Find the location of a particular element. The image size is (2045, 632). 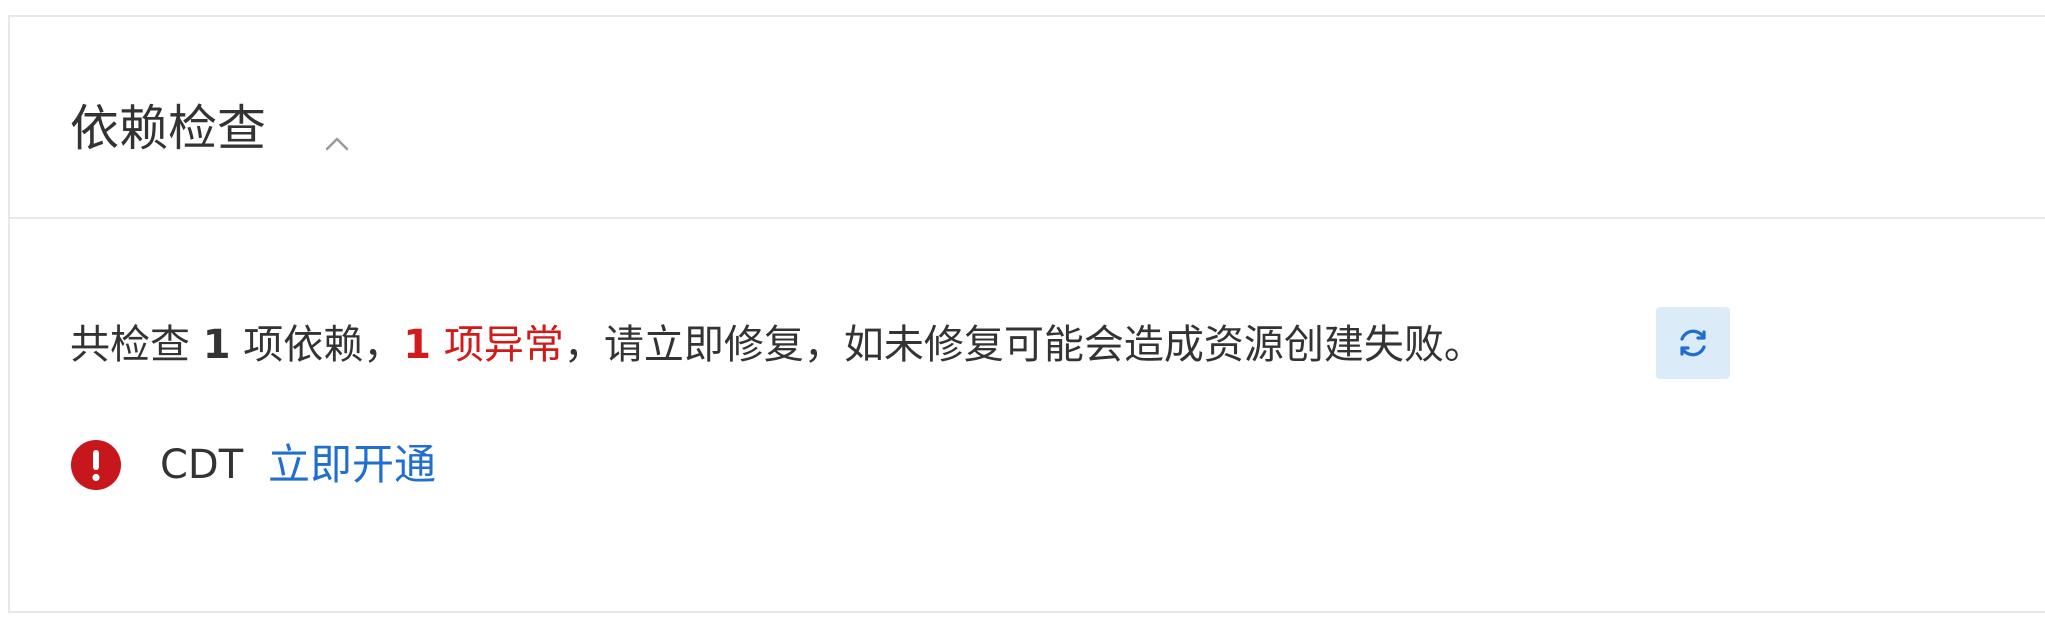

dependency-name: CDT is located at coordinates (202, 465).